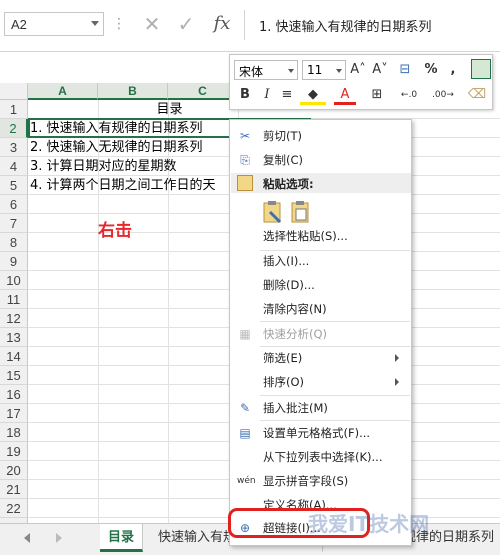 This screenshot has height=555, width=500. I want to click on font-size-select: 11, so click(324, 70).